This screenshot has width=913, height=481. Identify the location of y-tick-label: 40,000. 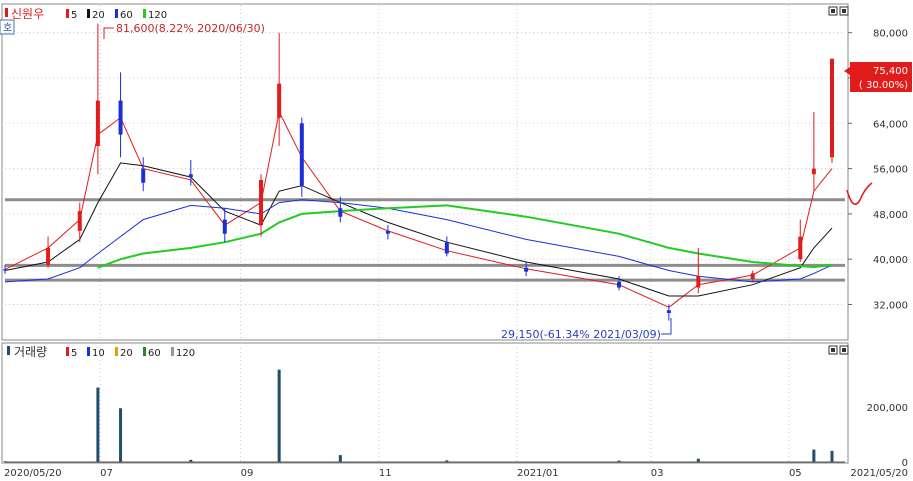
(890, 260).